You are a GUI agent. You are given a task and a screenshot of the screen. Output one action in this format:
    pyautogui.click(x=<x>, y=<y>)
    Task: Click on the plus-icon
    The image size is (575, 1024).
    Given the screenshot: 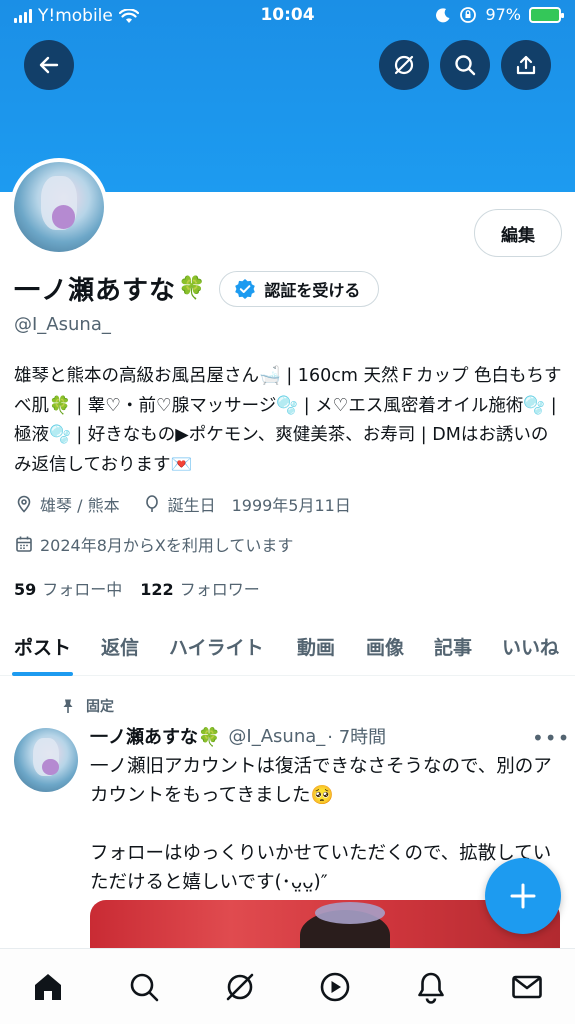 What is the action you would take?
    pyautogui.click(x=523, y=896)
    